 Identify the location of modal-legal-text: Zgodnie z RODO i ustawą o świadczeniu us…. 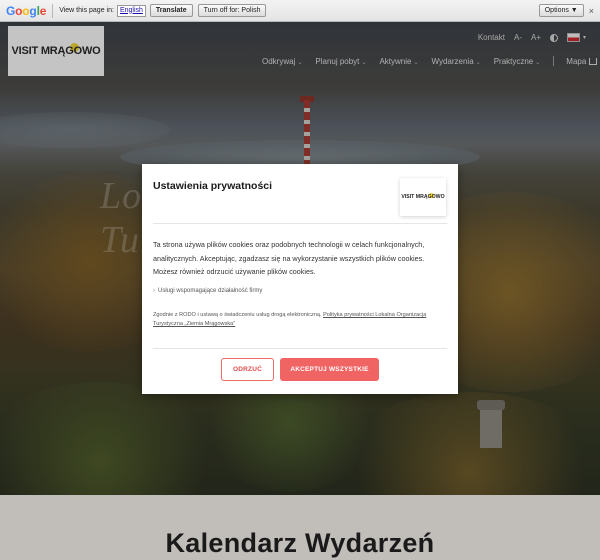
(290, 319).